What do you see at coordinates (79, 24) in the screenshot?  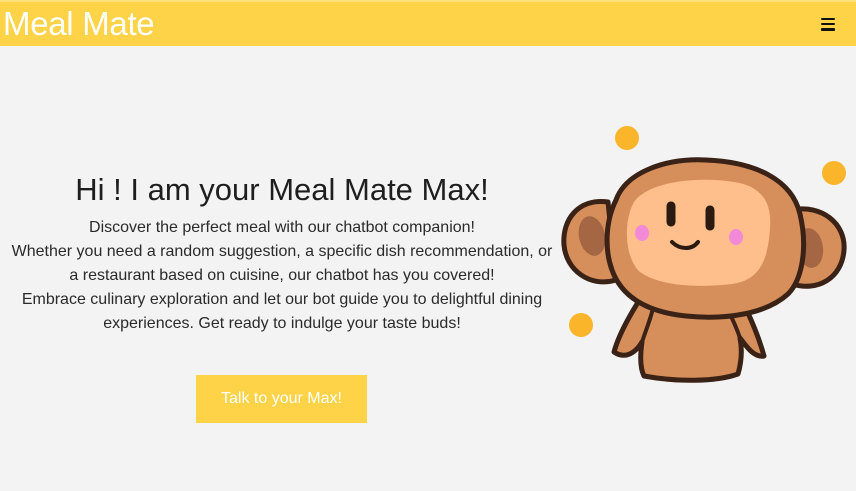 I see `brand-logo: Meal Mate` at bounding box center [79, 24].